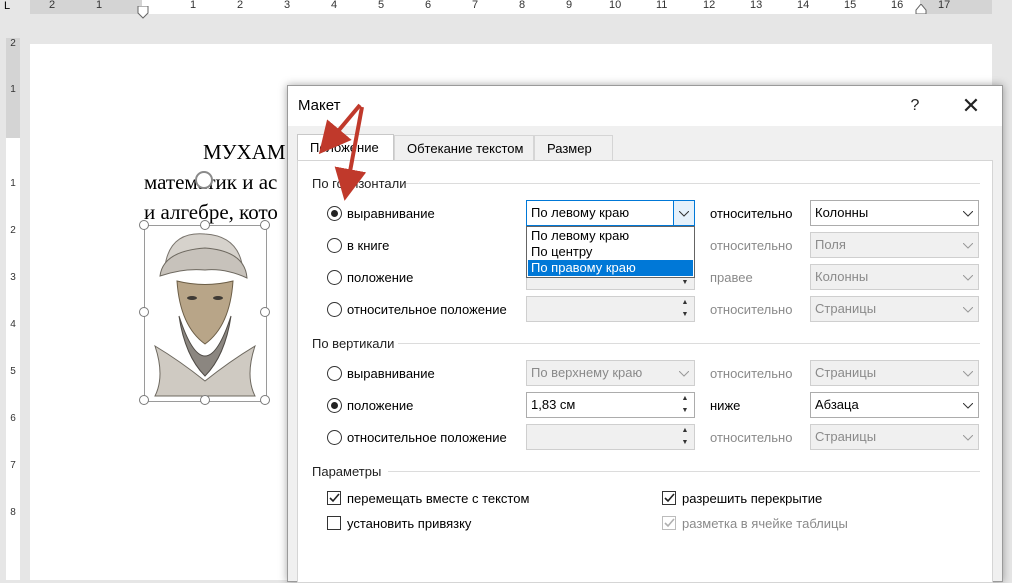  I want to click on ruler-label: 3, so click(287, 5).